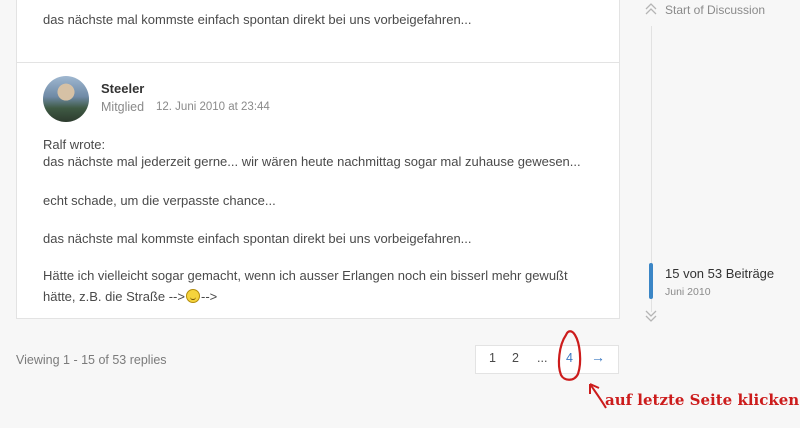  What do you see at coordinates (582, 369) in the screenshot?
I see `annotation-circle-and-arrow` at bounding box center [582, 369].